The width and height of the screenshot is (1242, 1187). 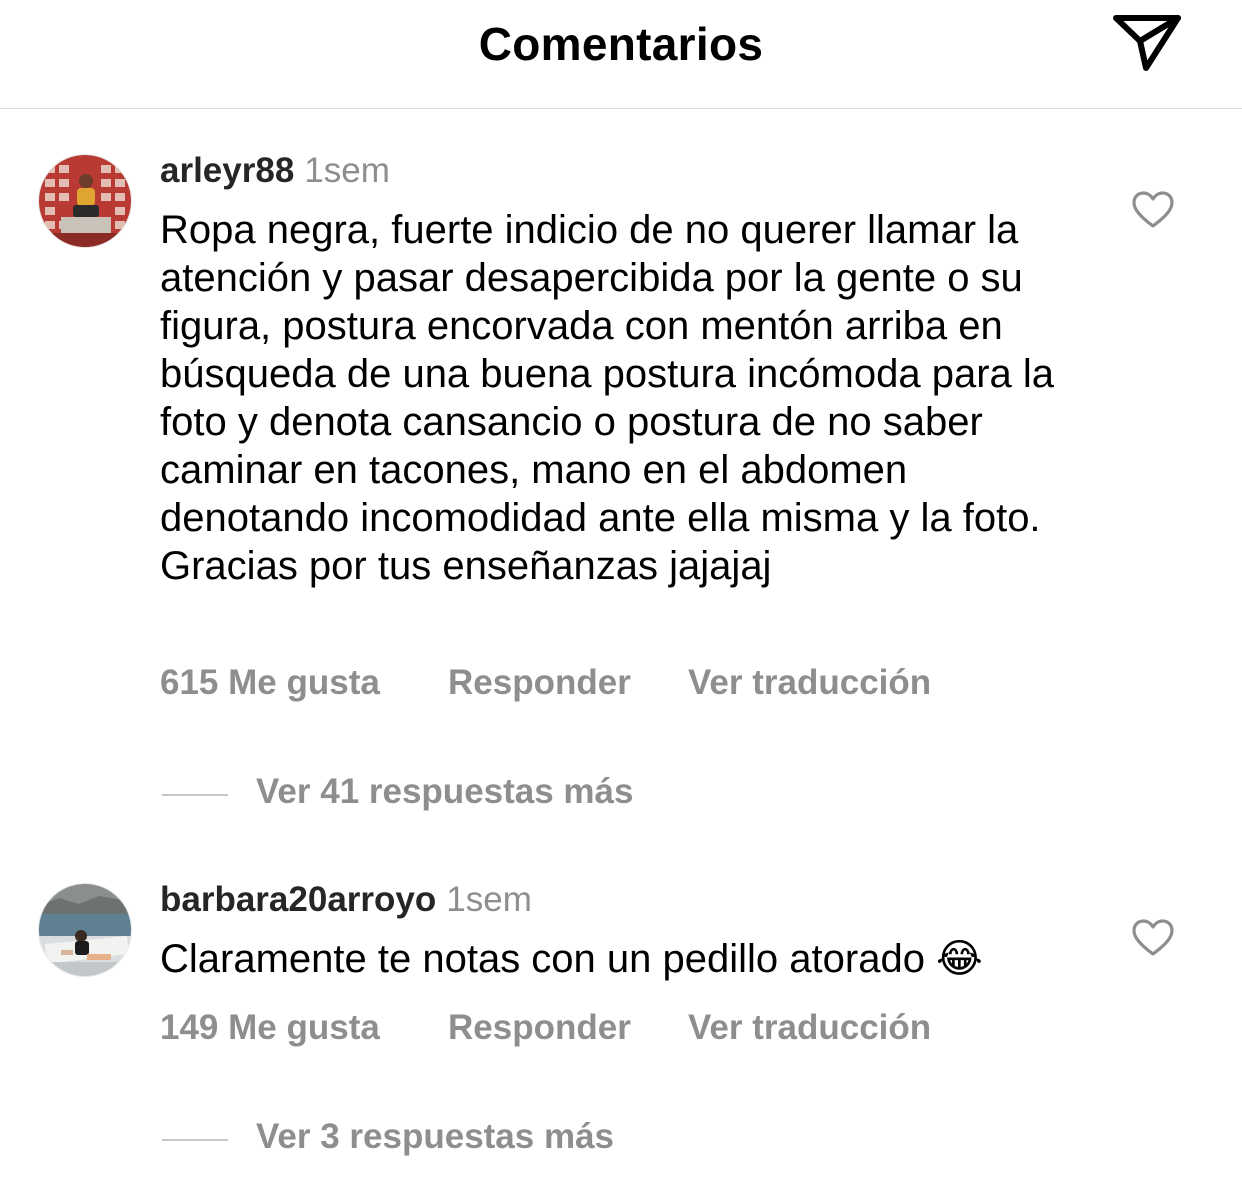 I want to click on send-icon, so click(x=1147, y=43).